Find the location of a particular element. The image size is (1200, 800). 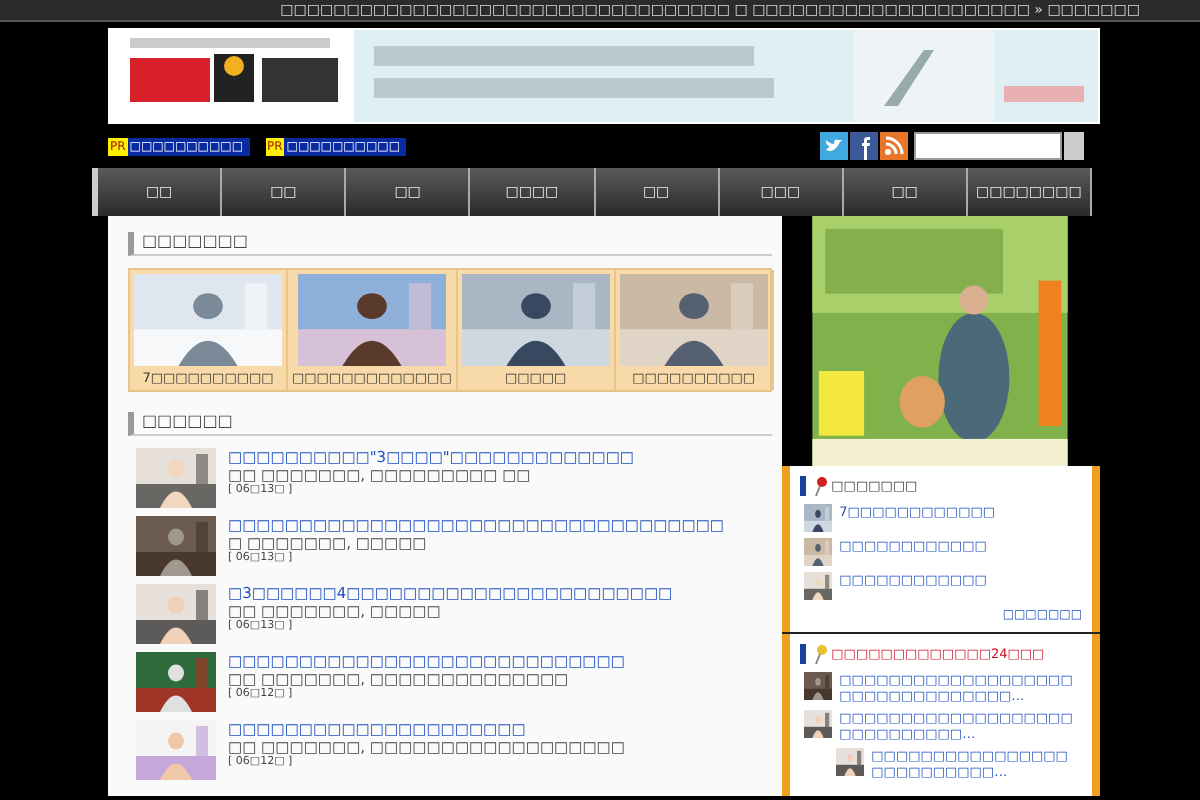

search-field is located at coordinates (988, 146).